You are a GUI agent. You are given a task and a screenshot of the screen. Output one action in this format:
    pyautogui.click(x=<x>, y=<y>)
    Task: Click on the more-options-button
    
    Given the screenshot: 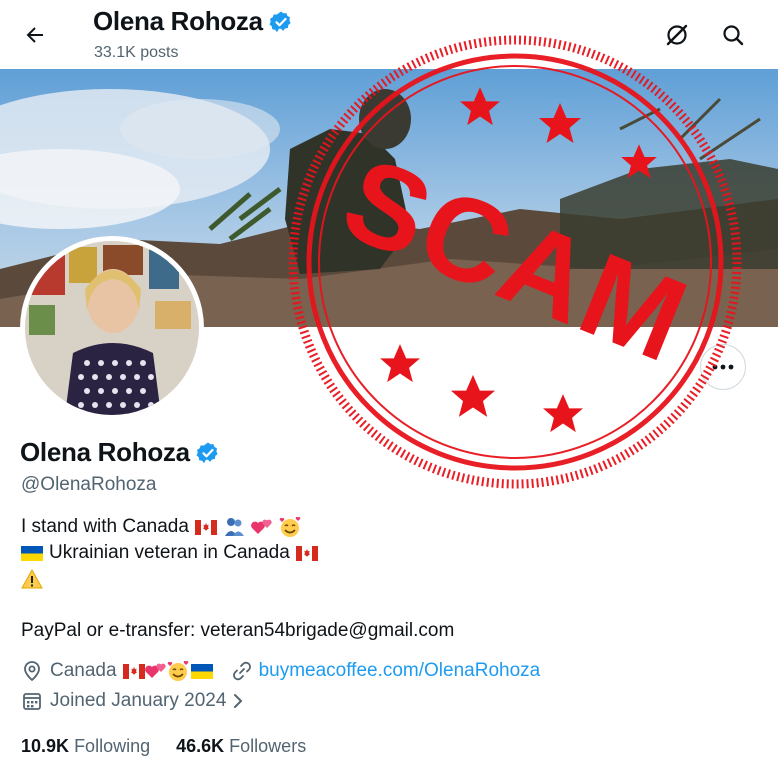 What is the action you would take?
    pyautogui.click(x=723, y=367)
    